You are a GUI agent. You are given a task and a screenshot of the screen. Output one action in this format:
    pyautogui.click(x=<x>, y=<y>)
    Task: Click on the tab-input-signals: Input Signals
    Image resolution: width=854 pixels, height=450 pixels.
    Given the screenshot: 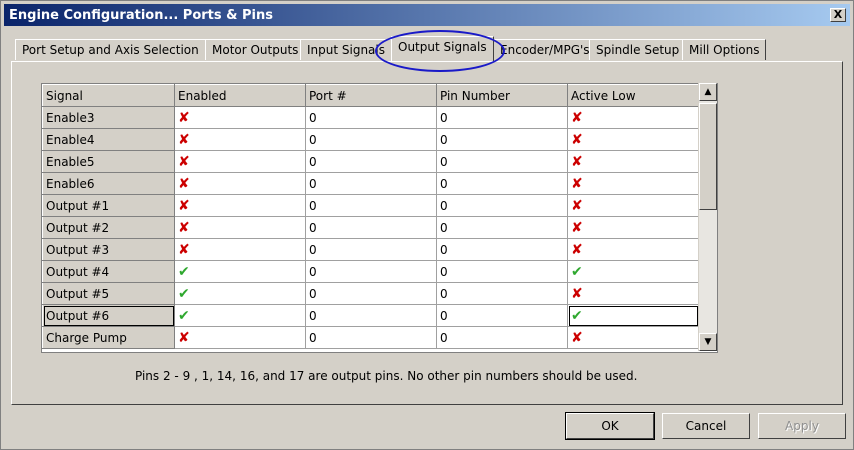 What is the action you would take?
    pyautogui.click(x=346, y=49)
    